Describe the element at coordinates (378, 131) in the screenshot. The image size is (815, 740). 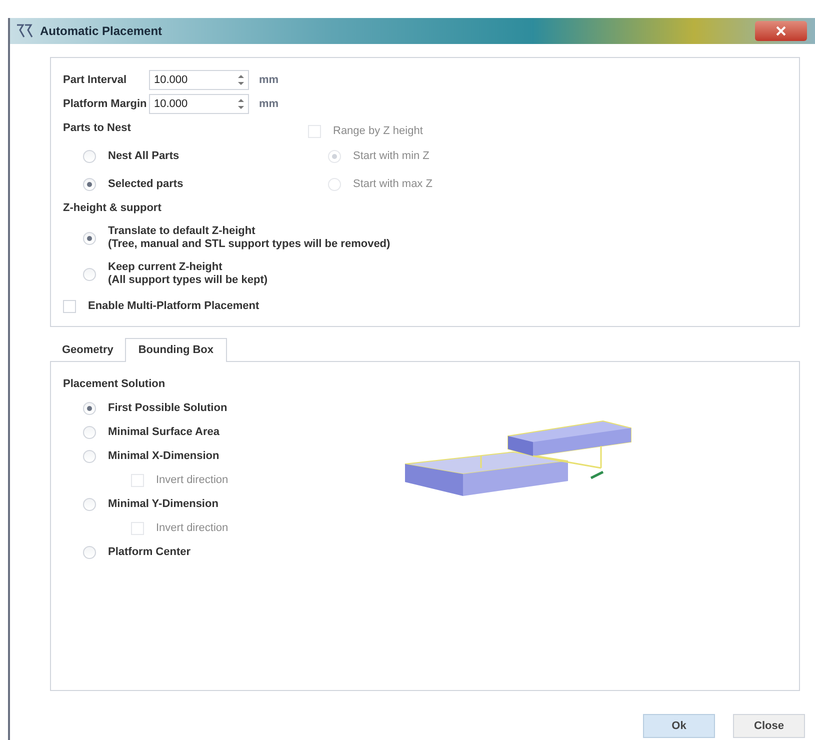
I see `option-label: Range by Z height` at that location.